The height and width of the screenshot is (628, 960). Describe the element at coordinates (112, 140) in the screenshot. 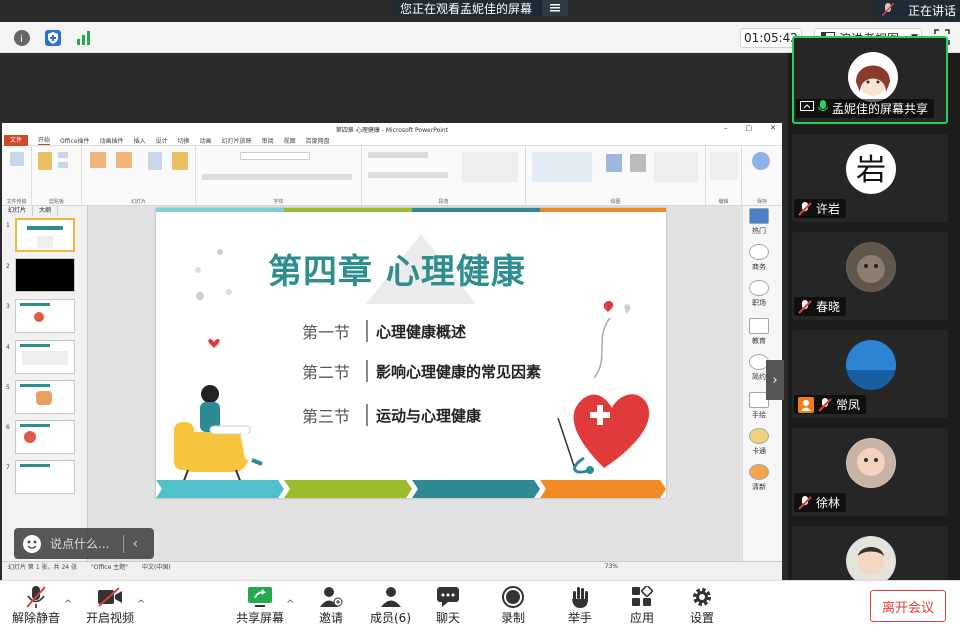

I see `tab-animation-plugin: 动画插件` at that location.